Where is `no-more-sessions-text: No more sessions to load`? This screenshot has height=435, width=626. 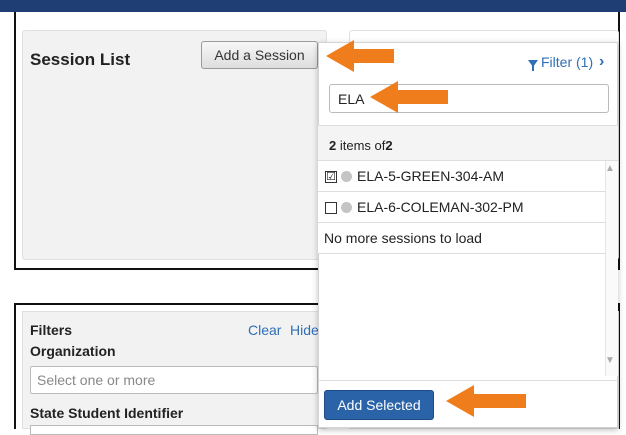 no-more-sessions-text: No more sessions to load is located at coordinates (403, 238).